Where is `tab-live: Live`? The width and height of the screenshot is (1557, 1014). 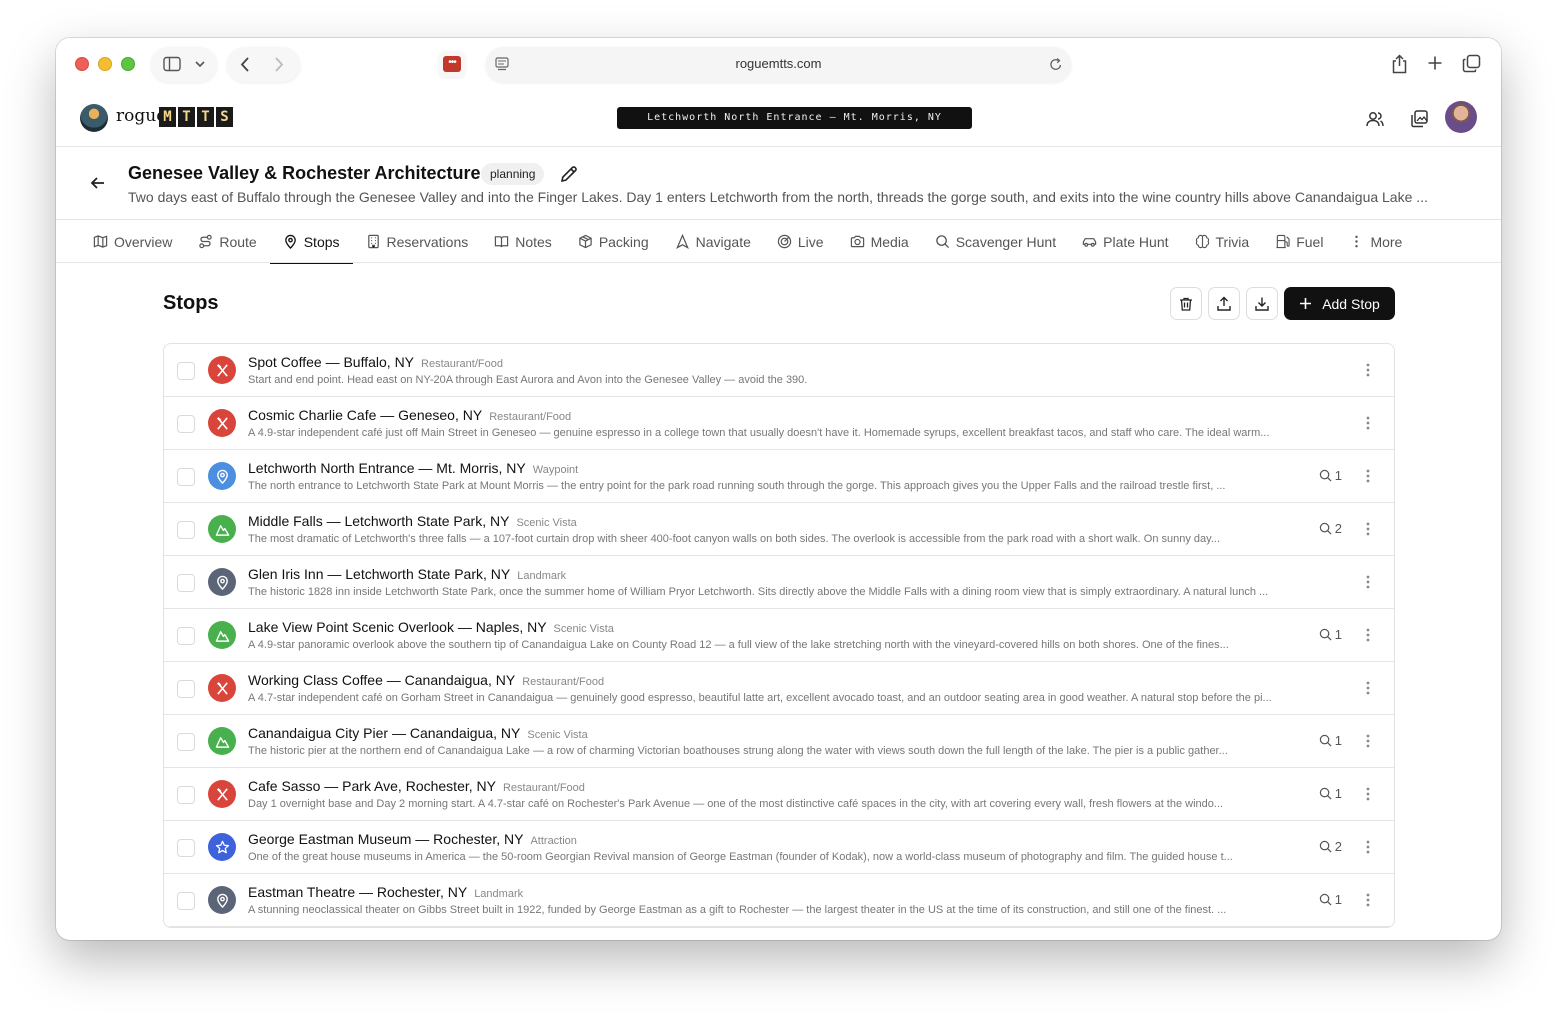 tab-live: Live is located at coordinates (800, 241).